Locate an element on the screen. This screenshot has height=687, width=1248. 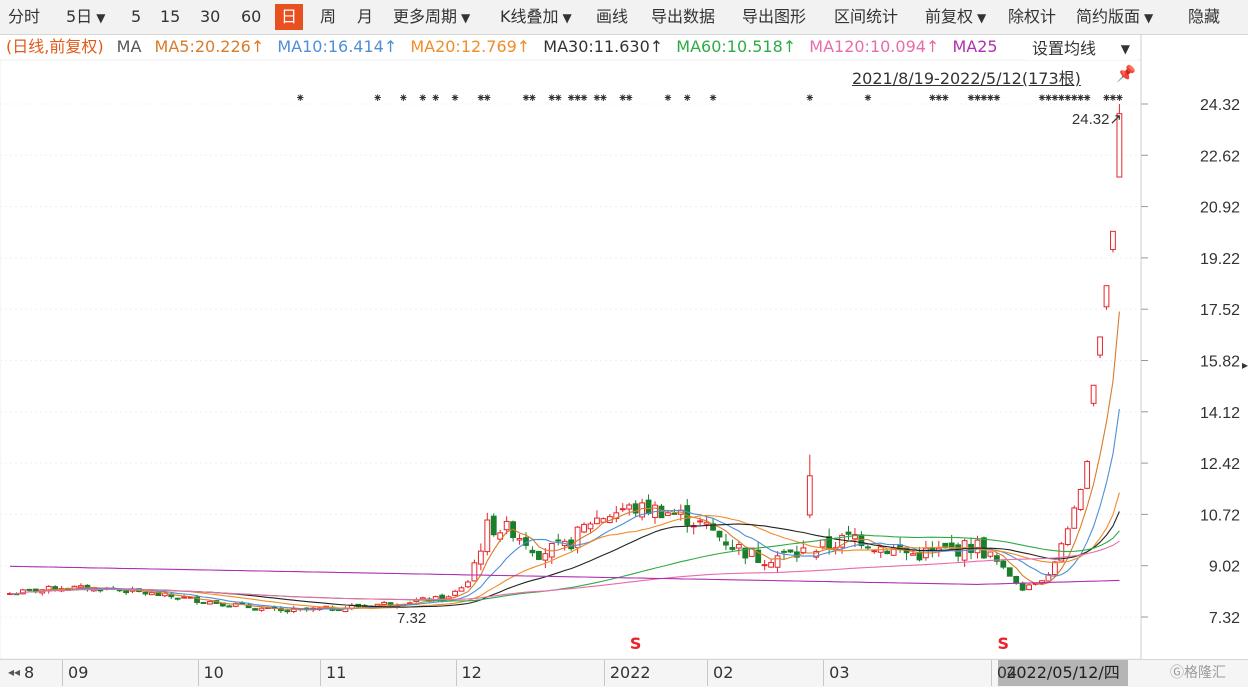
period-day: 日 is located at coordinates (289, 17).